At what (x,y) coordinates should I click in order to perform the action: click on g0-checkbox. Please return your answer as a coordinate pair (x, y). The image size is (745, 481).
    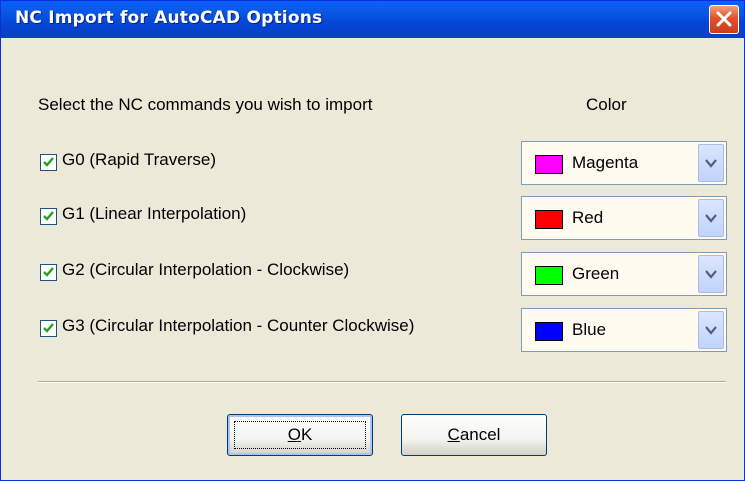
    Looking at the image, I should click on (48, 162).